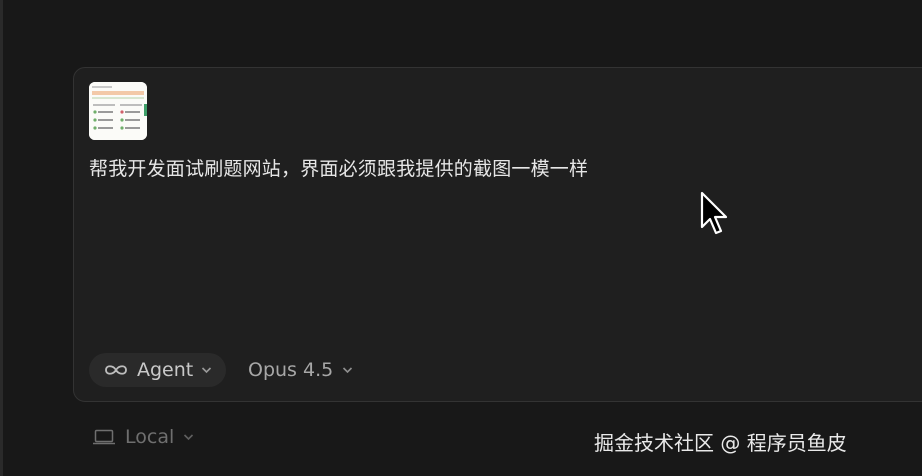  I want to click on laptop-icon, so click(104, 437).